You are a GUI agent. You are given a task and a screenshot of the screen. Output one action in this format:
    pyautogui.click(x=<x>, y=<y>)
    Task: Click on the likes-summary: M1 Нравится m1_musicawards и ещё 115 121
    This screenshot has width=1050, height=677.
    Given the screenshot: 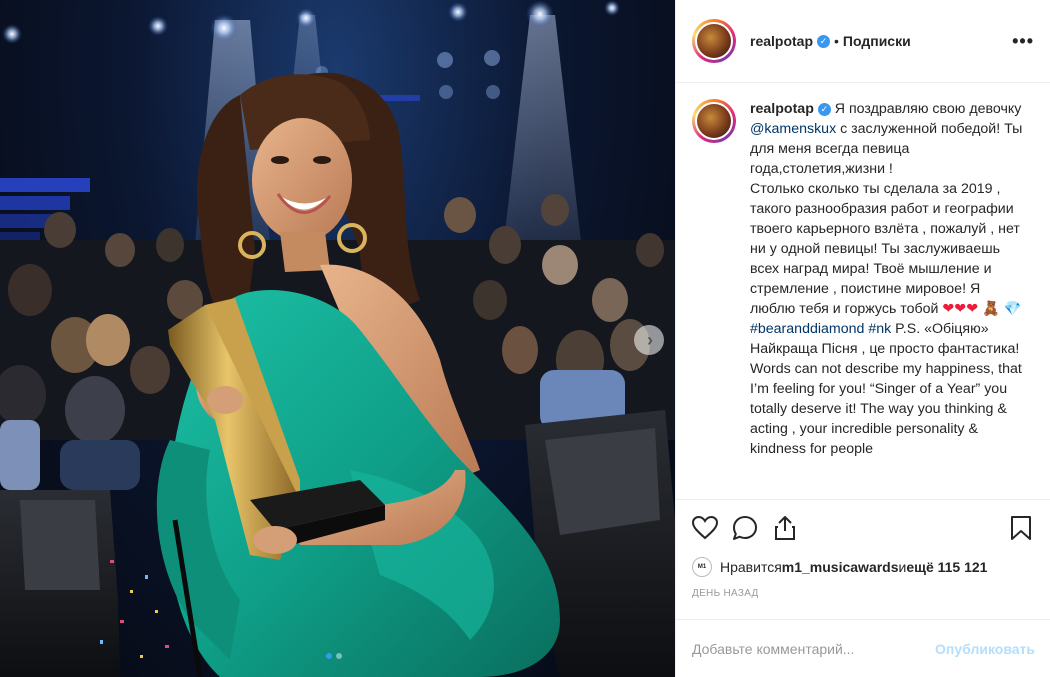 What is the action you would take?
    pyautogui.click(x=863, y=567)
    